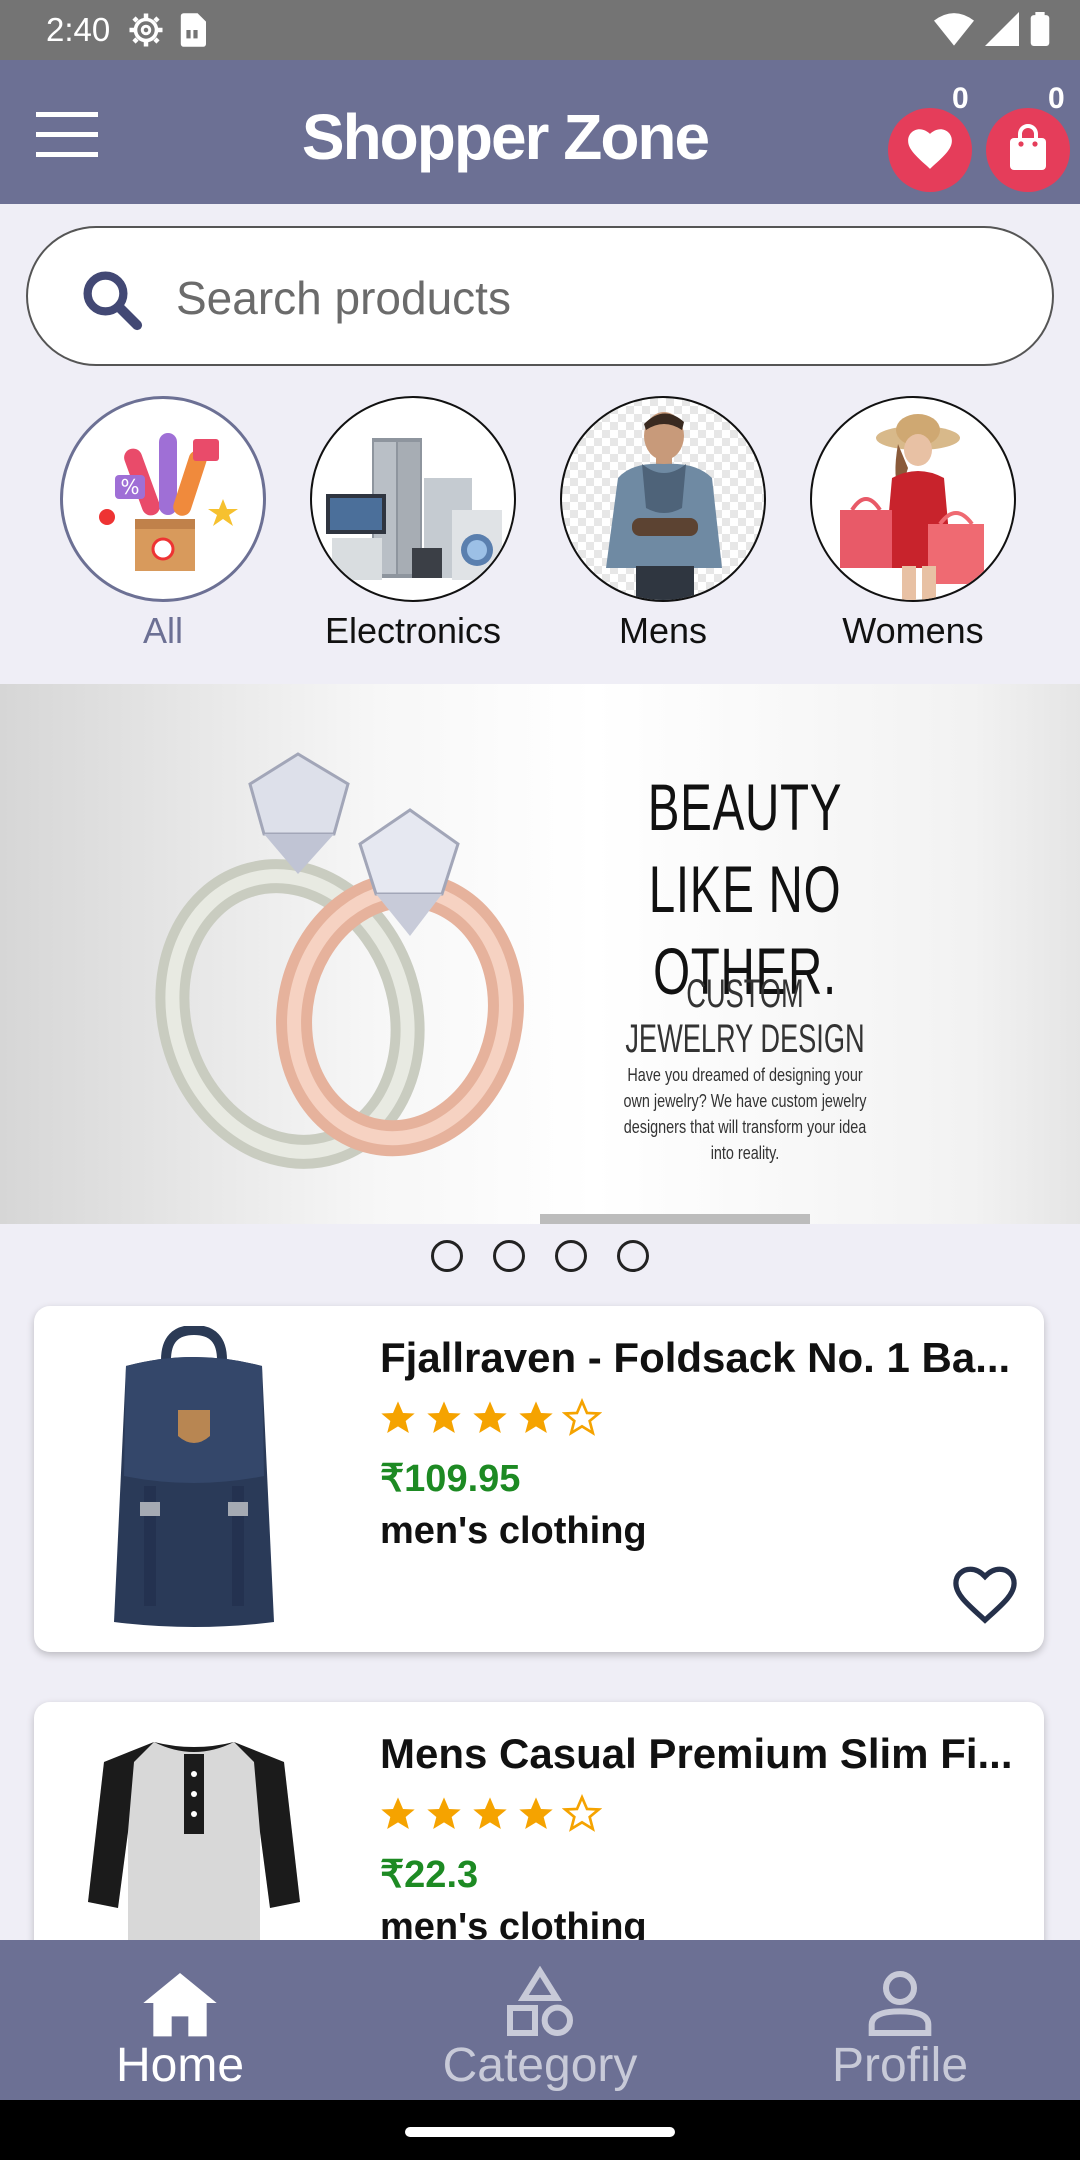 Image resolution: width=1080 pixels, height=2160 pixels. What do you see at coordinates (900, 2065) in the screenshot?
I see `nav-label: Profile` at bounding box center [900, 2065].